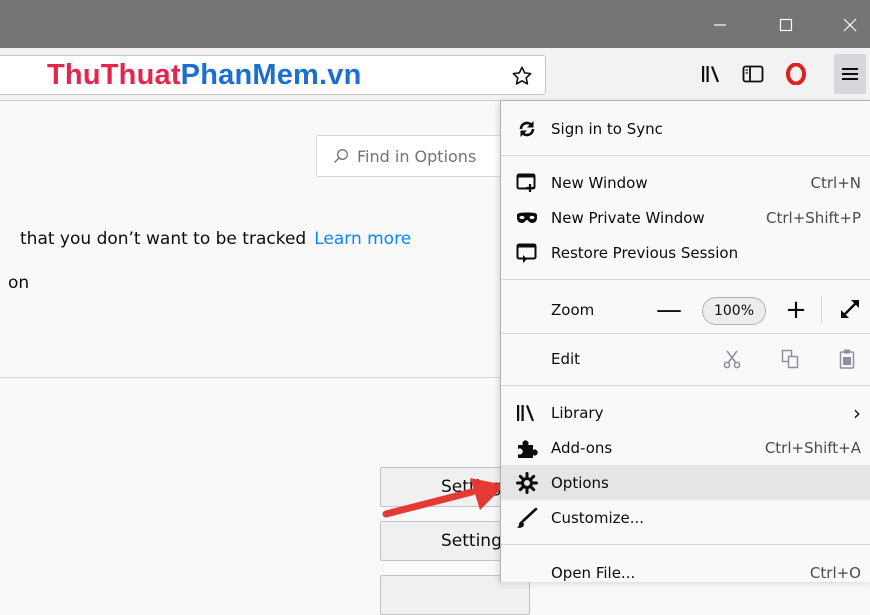 The image size is (870, 615). I want to click on learn-more-link: Learn more, so click(362, 239).